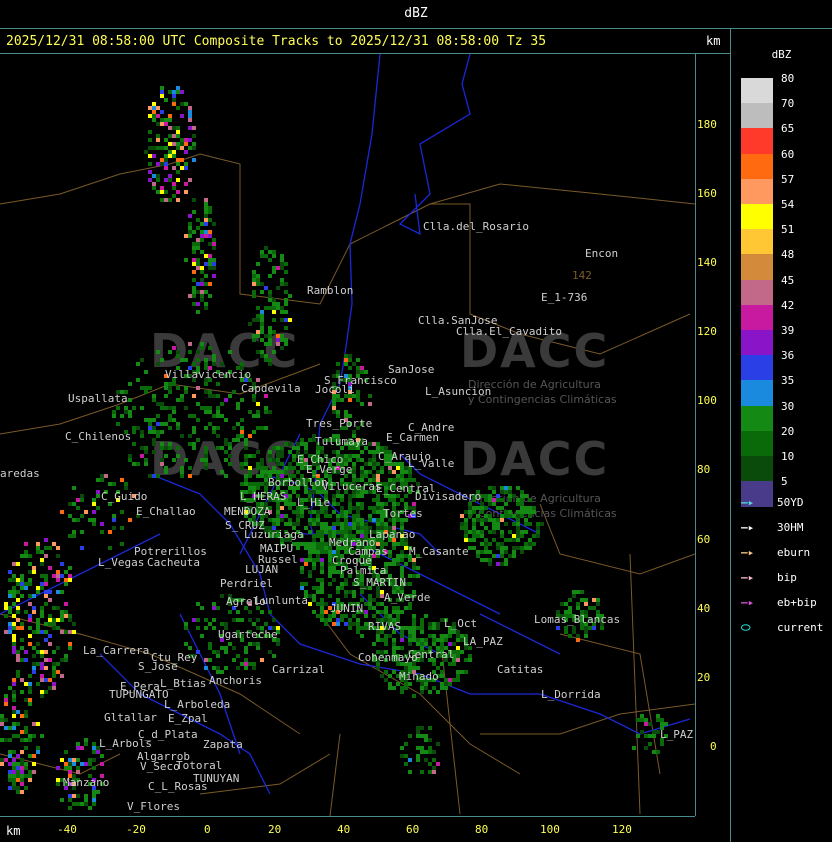 The image size is (832, 842). Describe the element at coordinates (166, 511) in the screenshot. I see `place-label: E_Challao` at that location.